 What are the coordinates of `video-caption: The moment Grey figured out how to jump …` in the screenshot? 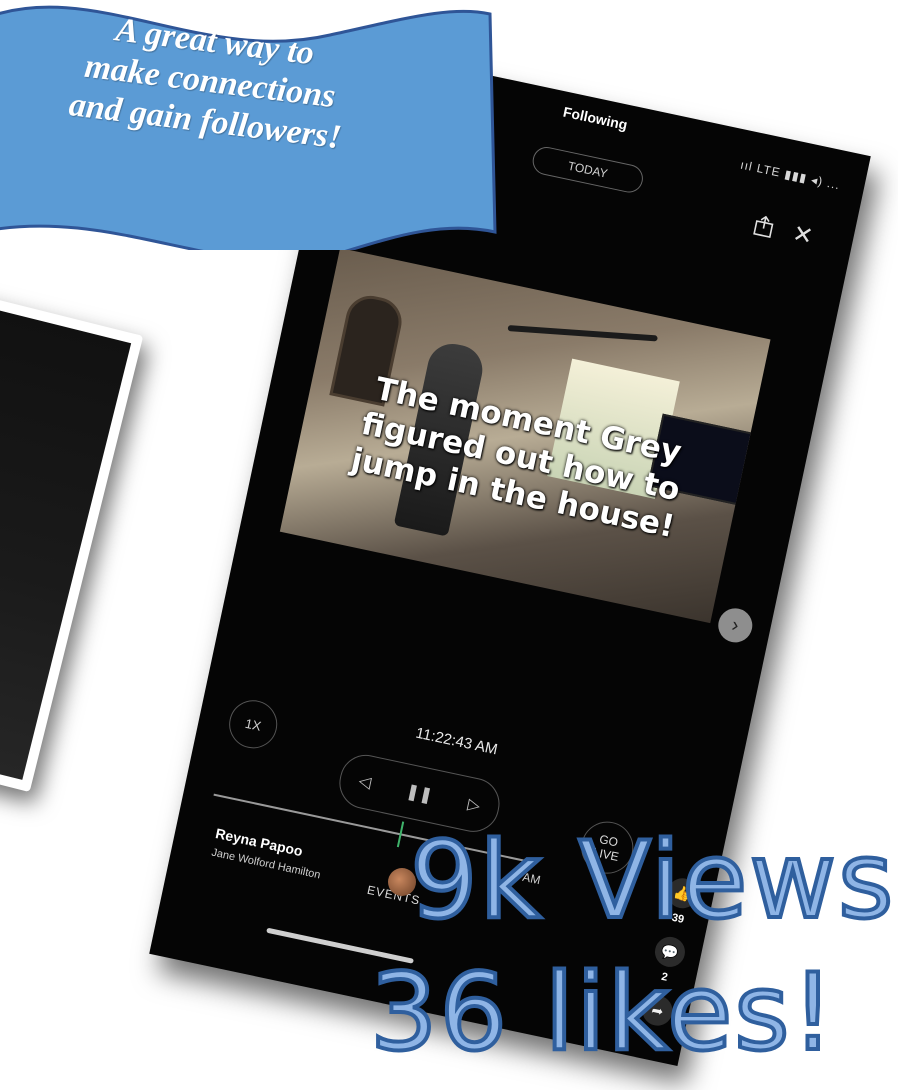 It's located at (516, 458).